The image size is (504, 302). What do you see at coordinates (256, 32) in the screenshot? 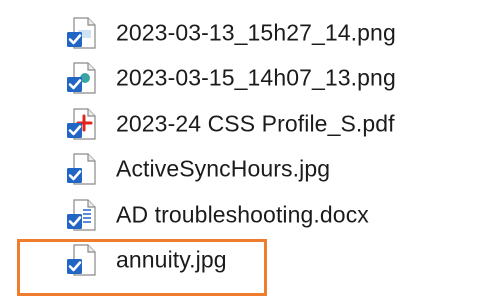
I see `file-name: 2023-03-13_15h27_14.png` at bounding box center [256, 32].